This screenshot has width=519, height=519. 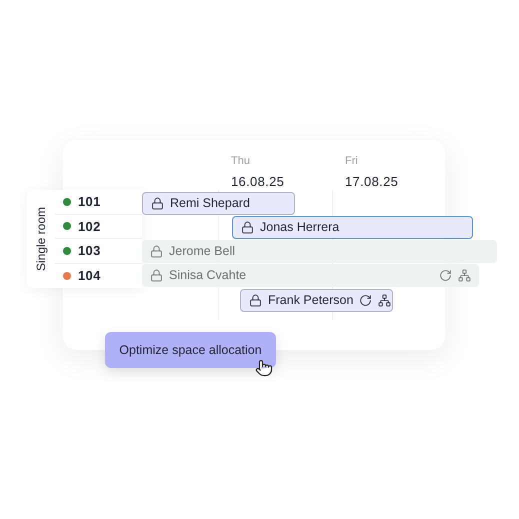 I want to click on guest-name: Sinisa Cvahte, so click(x=207, y=275).